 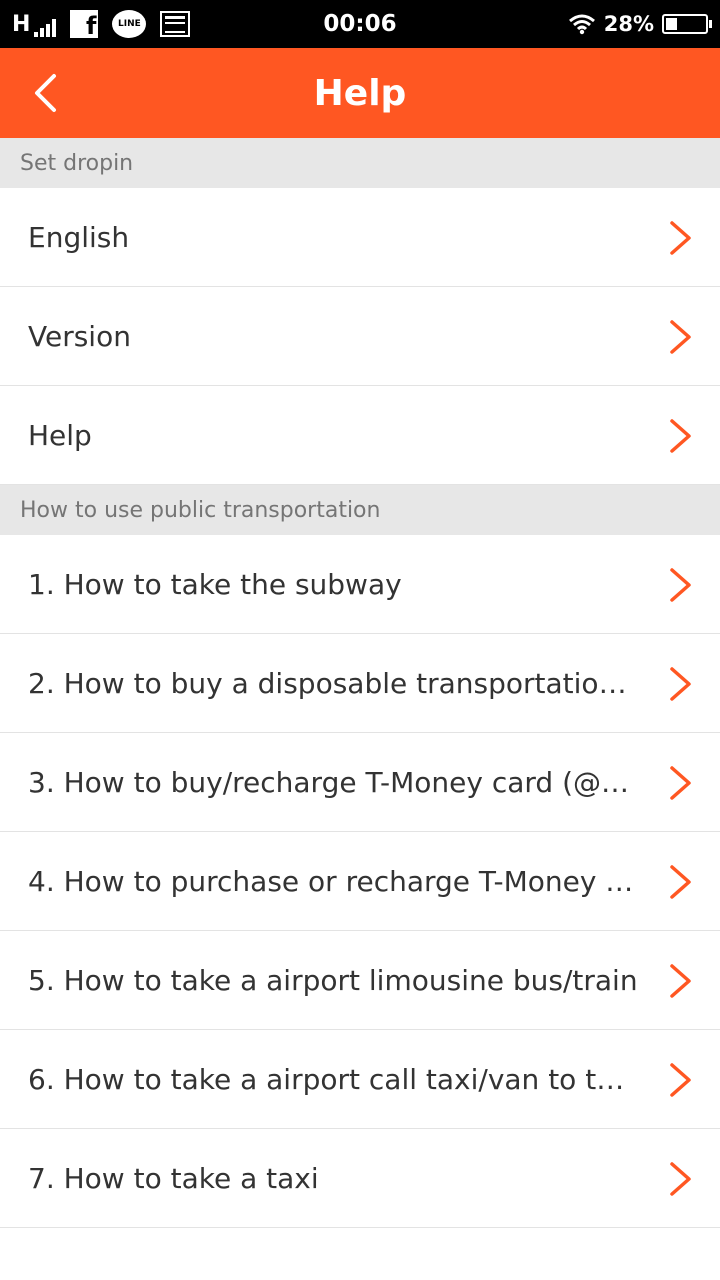 I want to click on battery-icon, so click(x=687, y=24).